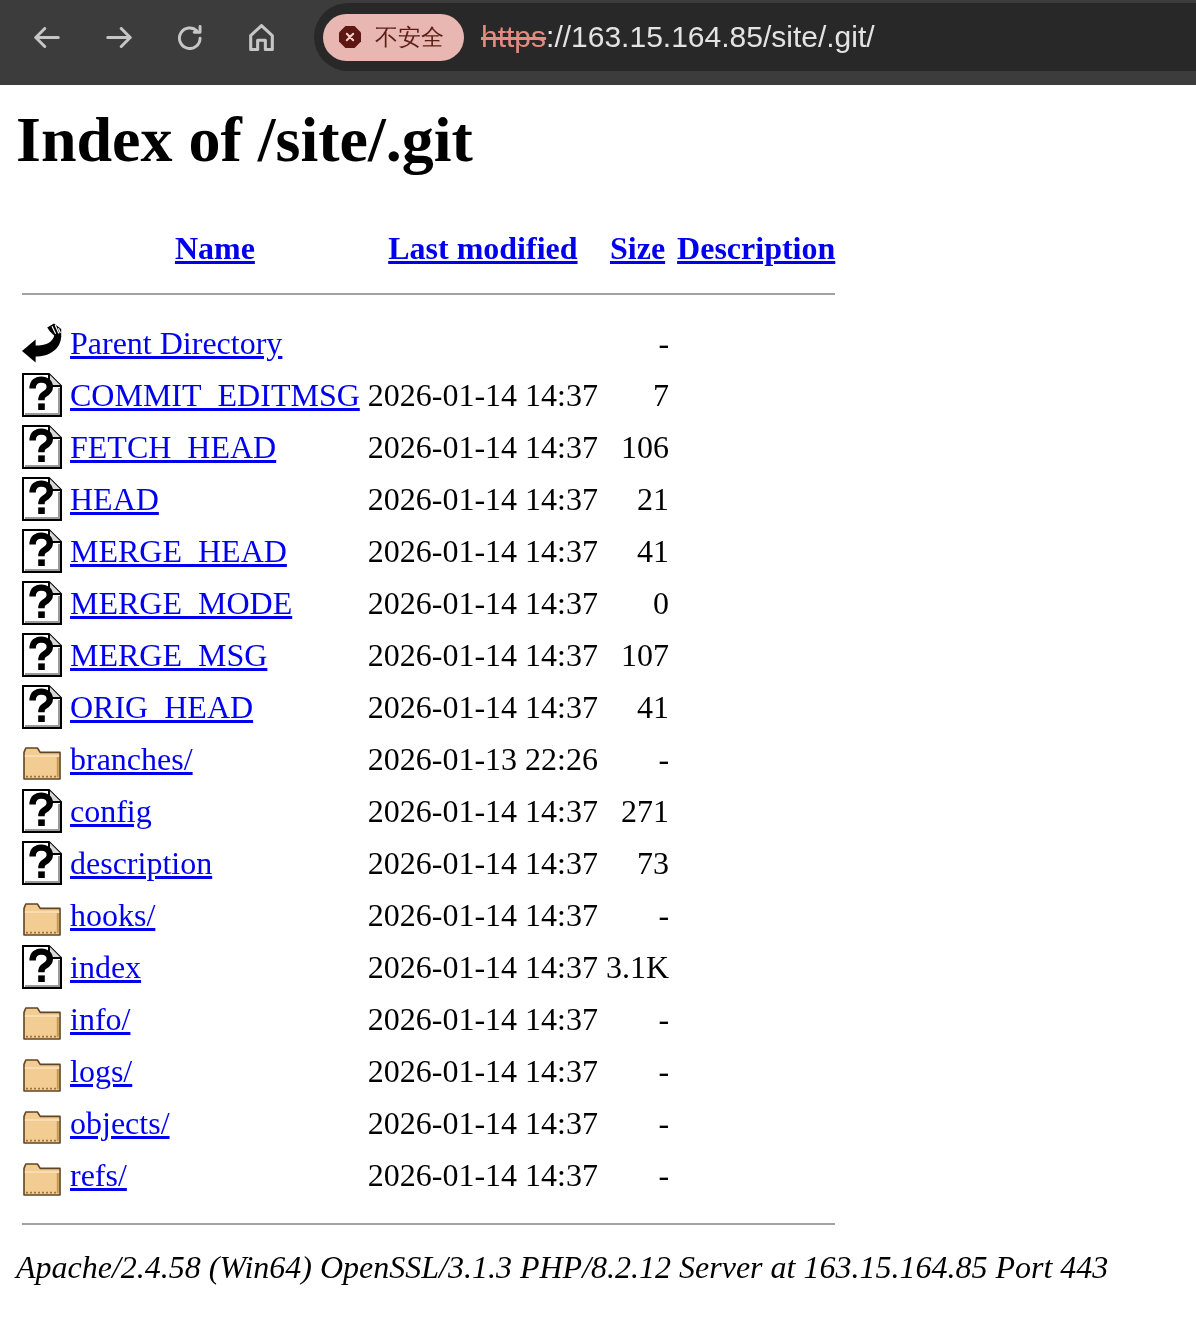 This screenshot has height=1318, width=1196. What do you see at coordinates (162, 706) in the screenshot?
I see `file-link: ORIG_HEAD` at bounding box center [162, 706].